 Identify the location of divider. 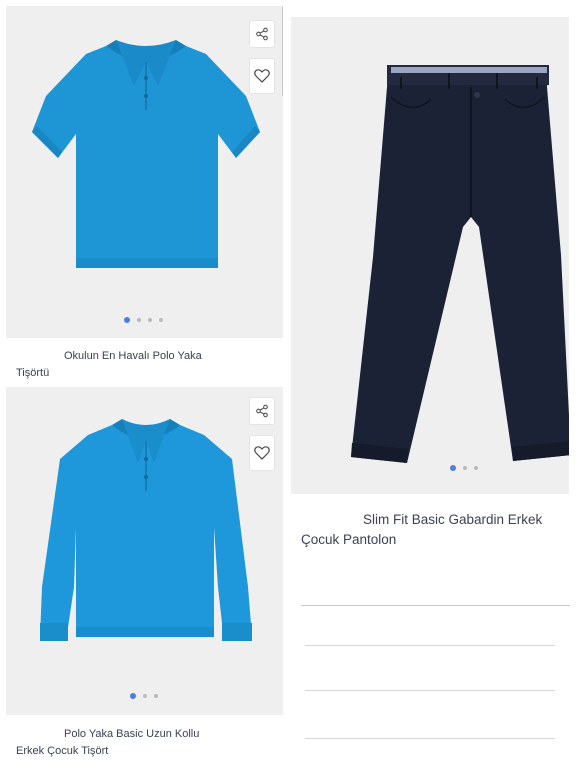
(435, 605).